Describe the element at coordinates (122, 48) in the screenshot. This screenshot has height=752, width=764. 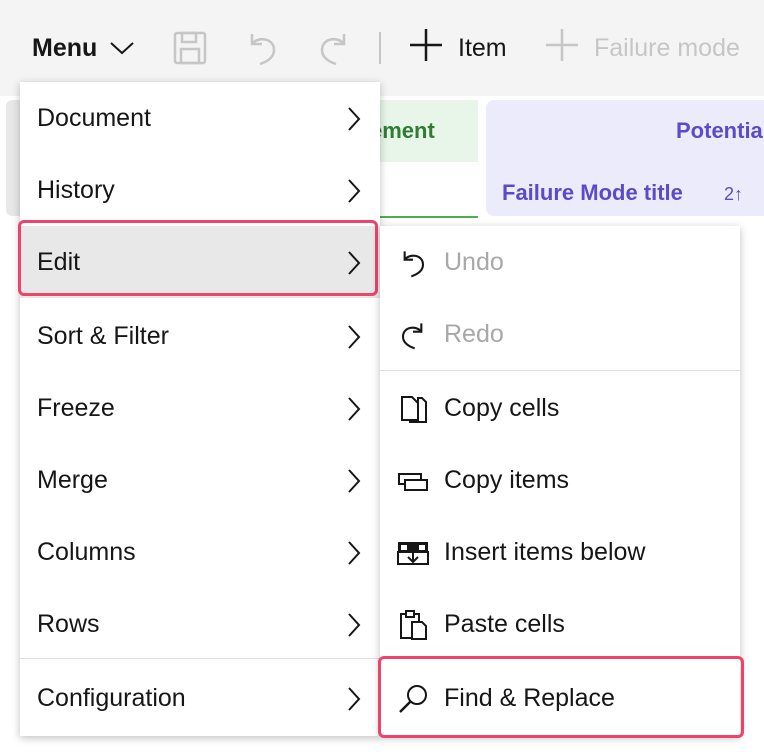
I see `chevron-down-icon` at that location.